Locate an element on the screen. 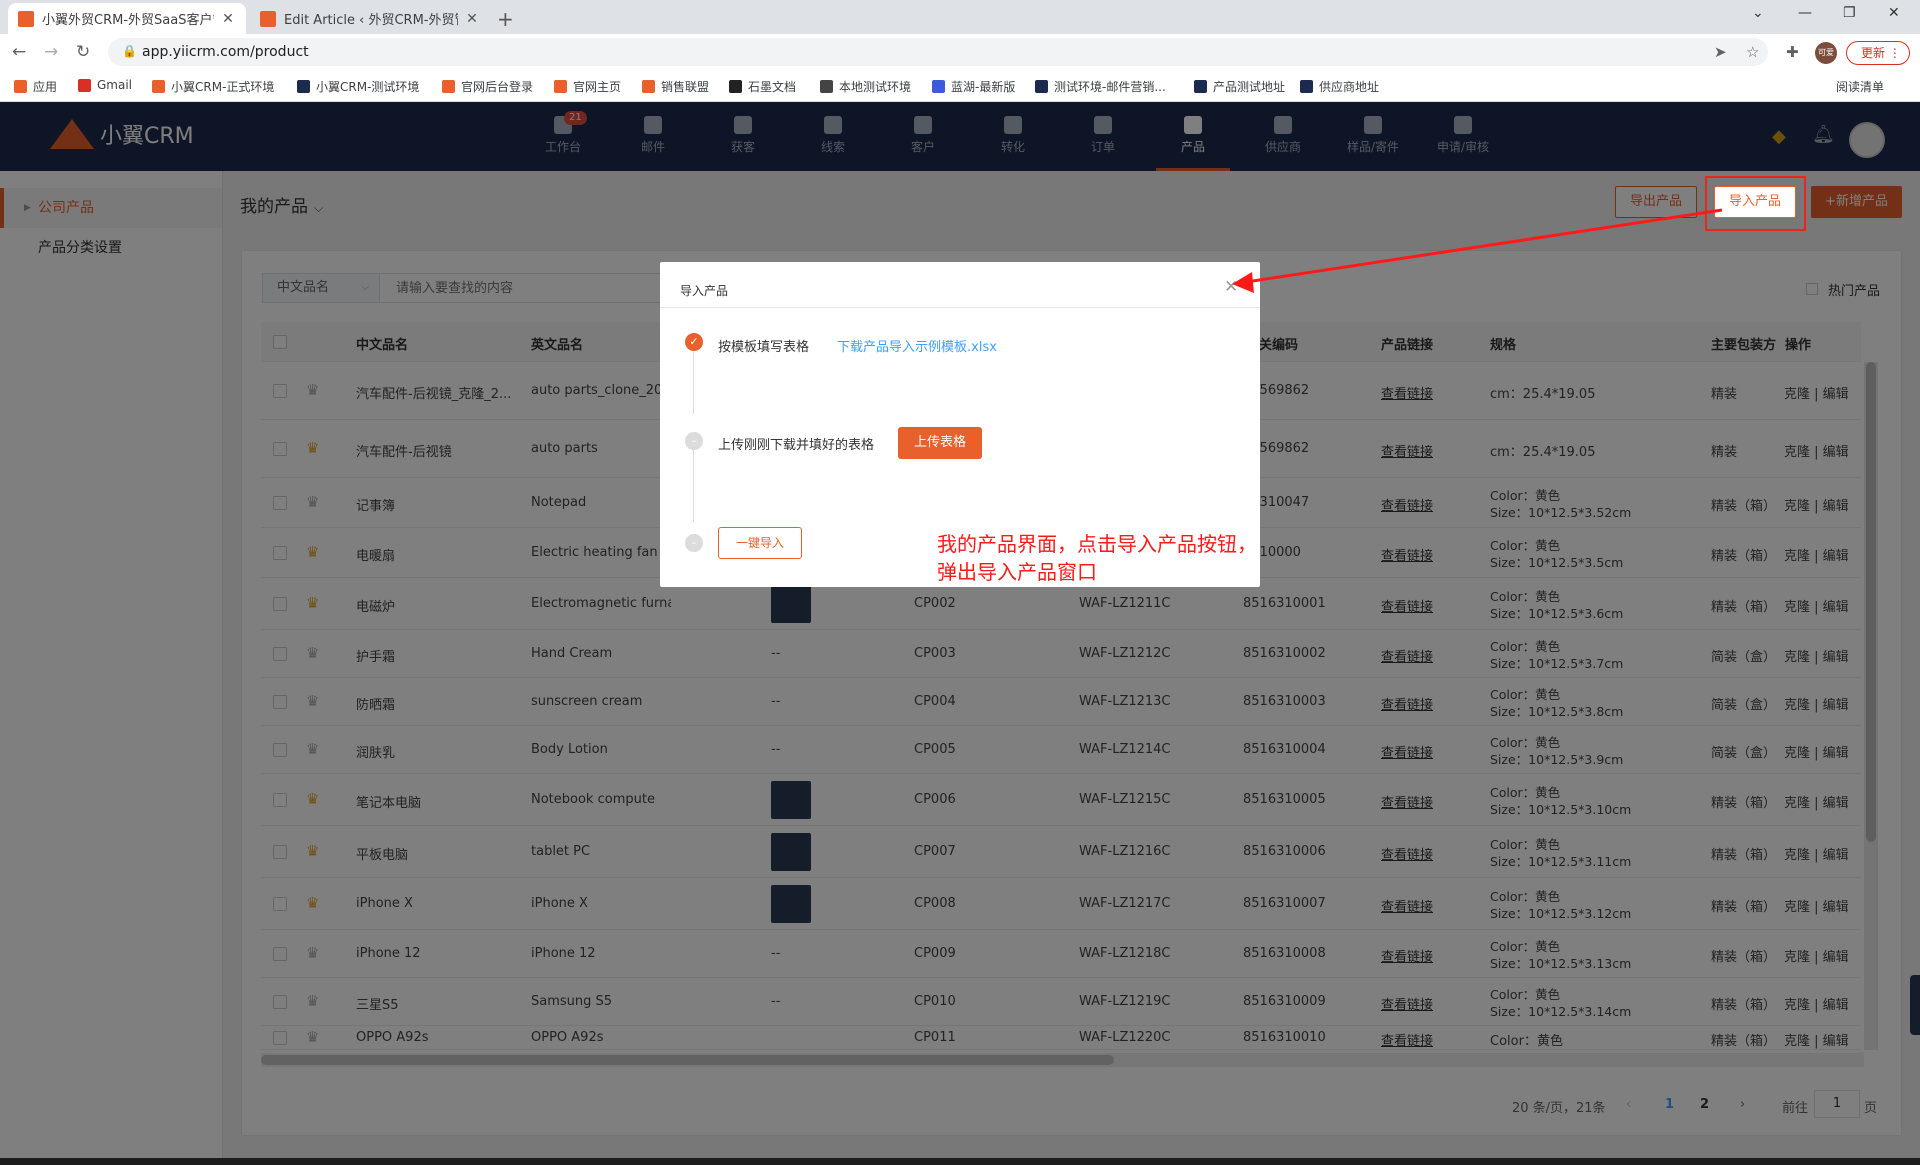  bookmark-label: 官网主页 is located at coordinates (597, 87).